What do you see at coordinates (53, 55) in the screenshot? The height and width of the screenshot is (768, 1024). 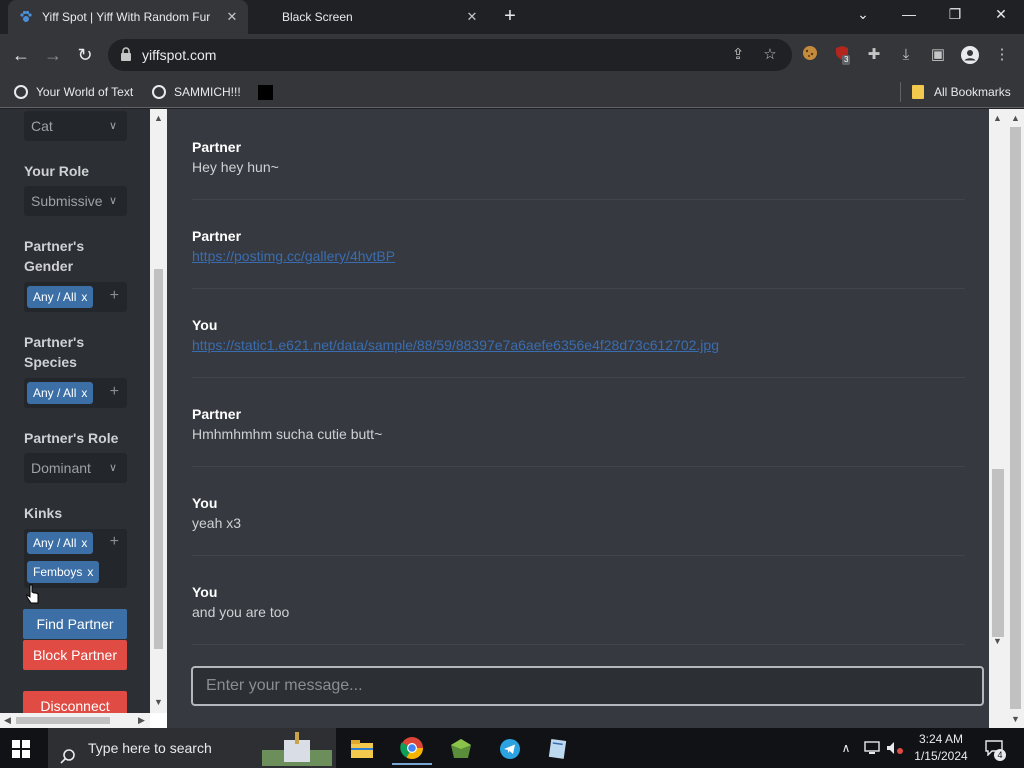 I see `forward-icon: →` at bounding box center [53, 55].